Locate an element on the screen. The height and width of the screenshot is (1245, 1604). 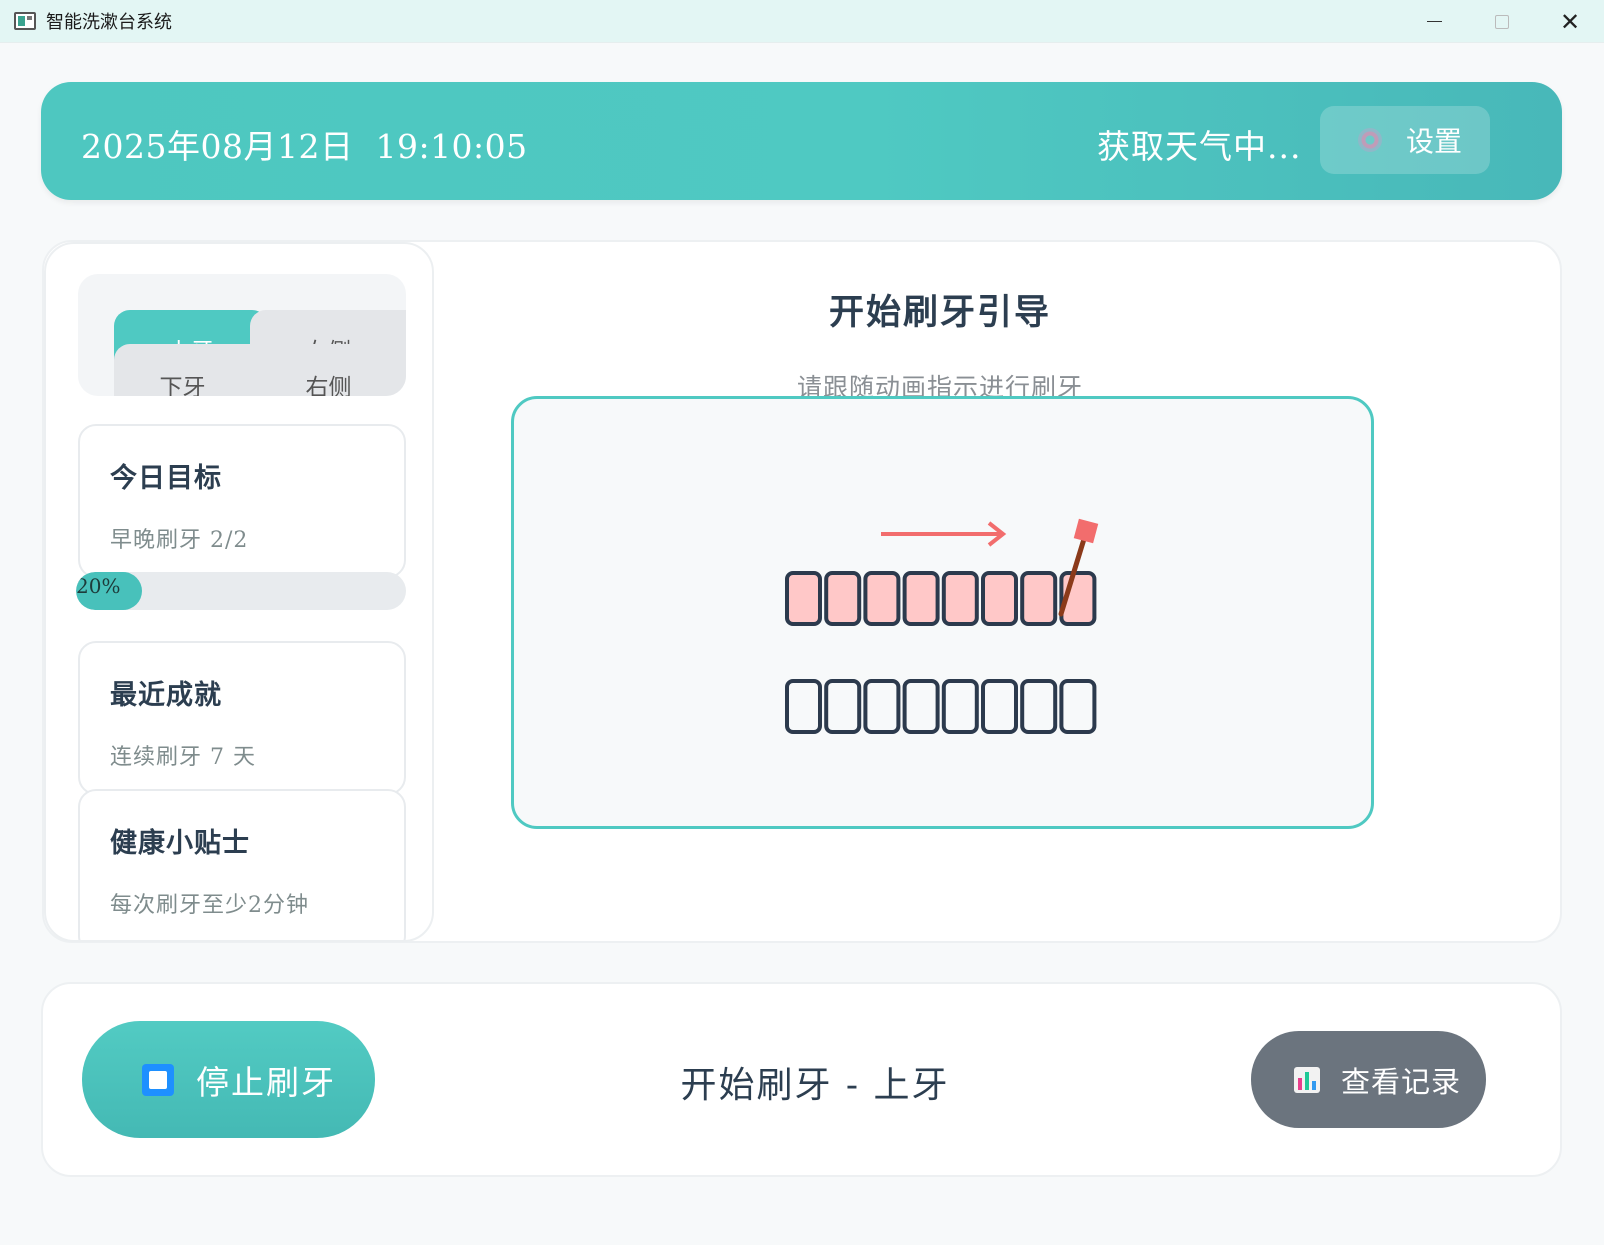
health-tips-card: 健康小贴士 每次刷牙至少2分钟 is located at coordinates (242, 864).